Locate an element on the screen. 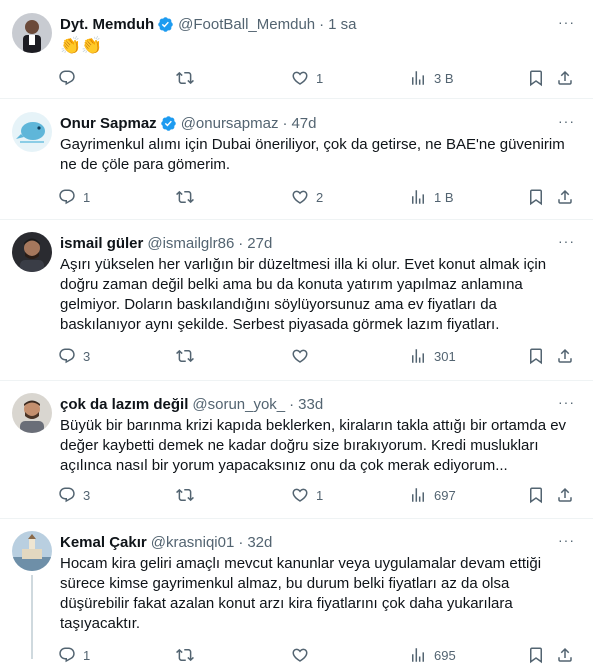 This screenshot has width=593, height=669. timestamp: 27d is located at coordinates (259, 243).